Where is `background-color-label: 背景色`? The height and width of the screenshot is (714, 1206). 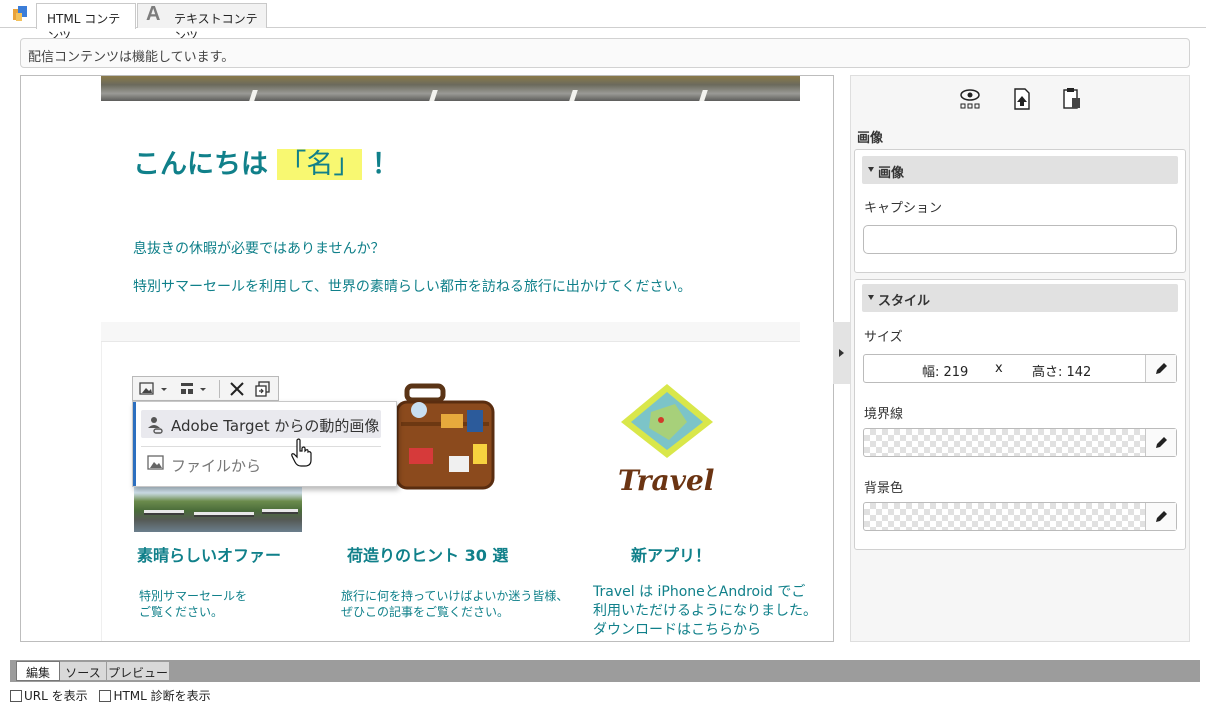
background-color-label: 背景色 is located at coordinates (884, 488).